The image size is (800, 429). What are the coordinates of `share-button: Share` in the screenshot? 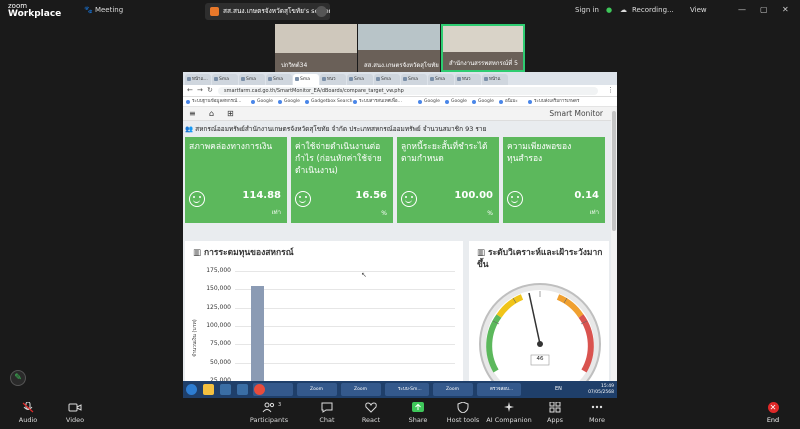 It's located at (418, 413).